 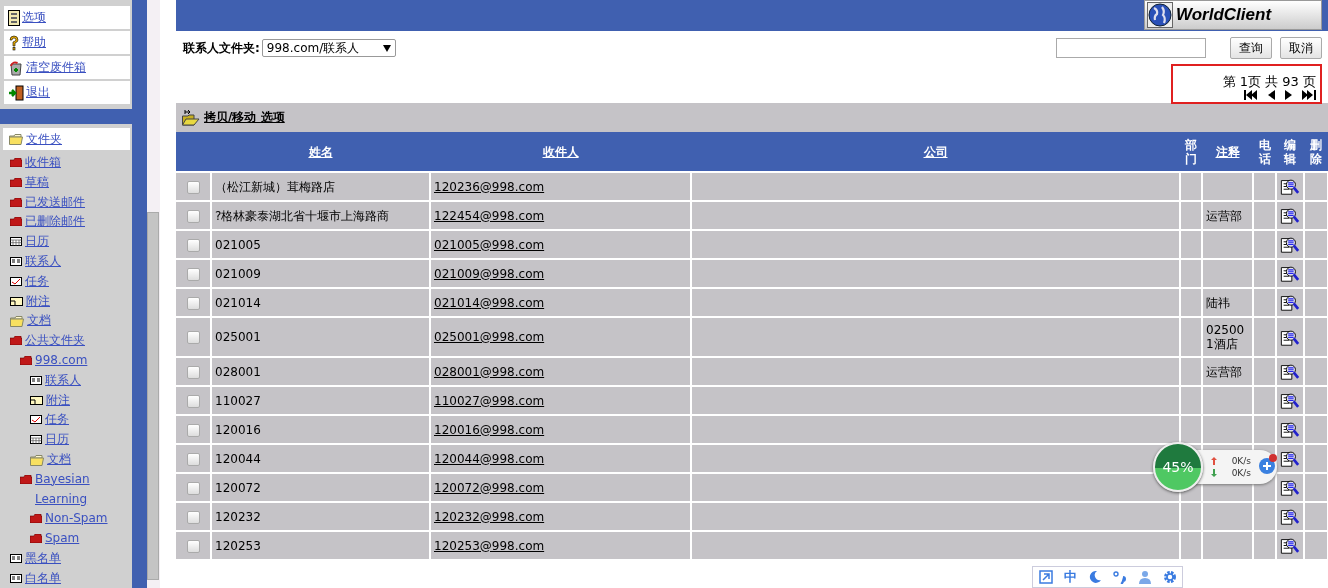 What do you see at coordinates (238, 516) in the screenshot?
I see `name-cell: 120232` at bounding box center [238, 516].